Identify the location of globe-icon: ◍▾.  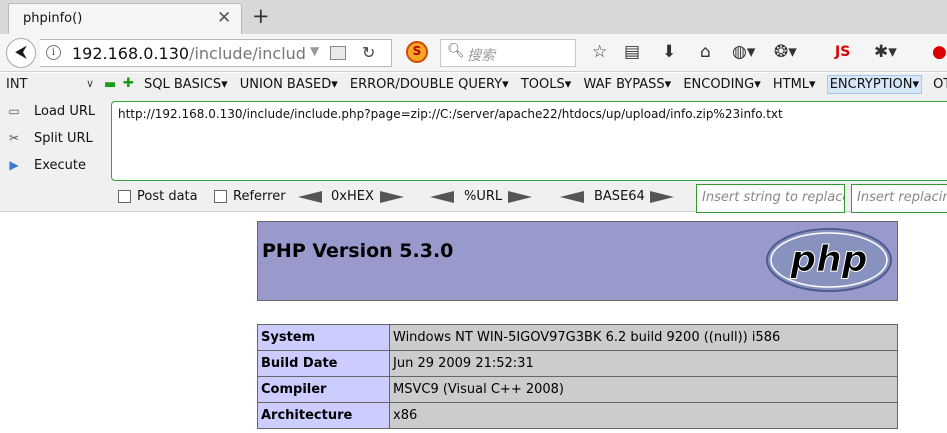
(743, 52).